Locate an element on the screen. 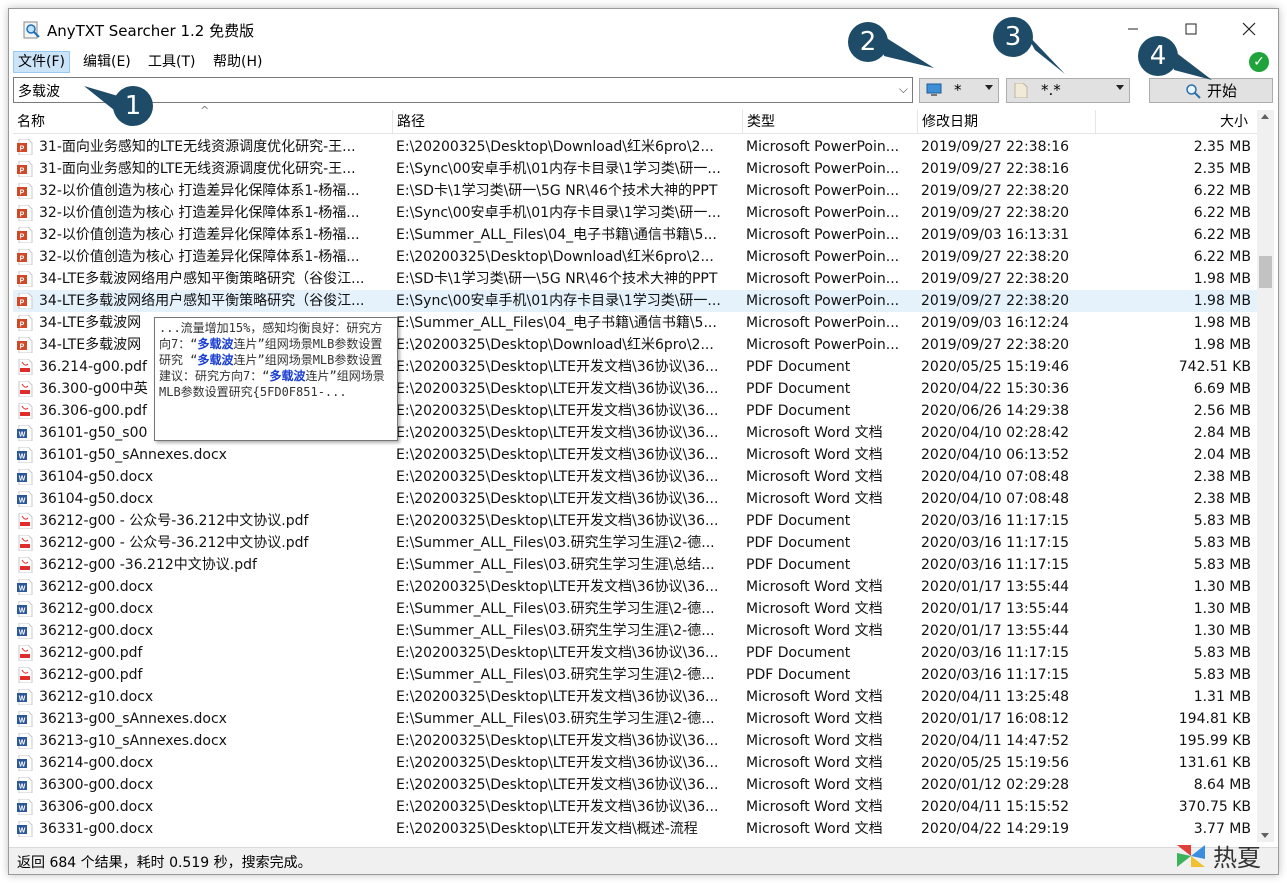 The height and width of the screenshot is (883, 1287). result-size: 1.98 MB is located at coordinates (1222, 323).